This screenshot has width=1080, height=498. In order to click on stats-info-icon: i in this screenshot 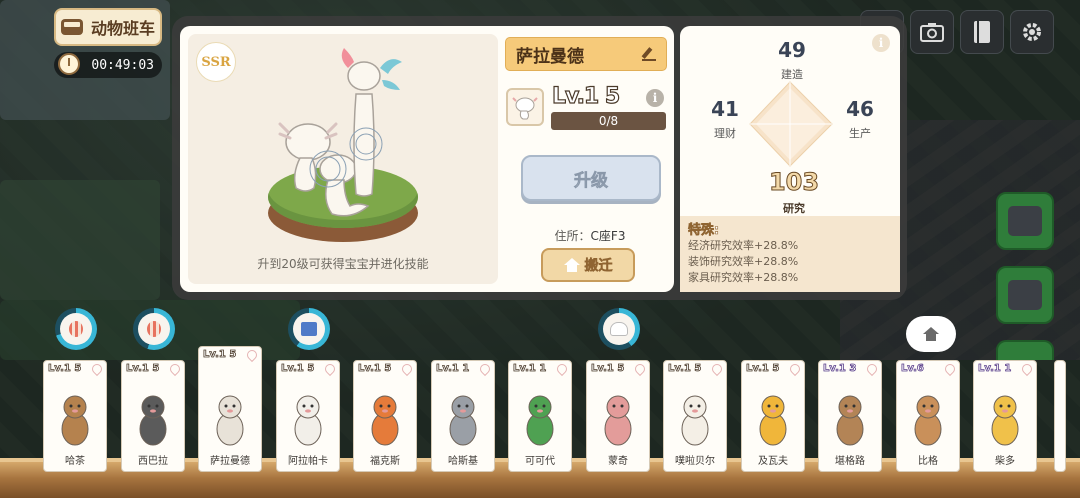, I will do `click(881, 43)`.